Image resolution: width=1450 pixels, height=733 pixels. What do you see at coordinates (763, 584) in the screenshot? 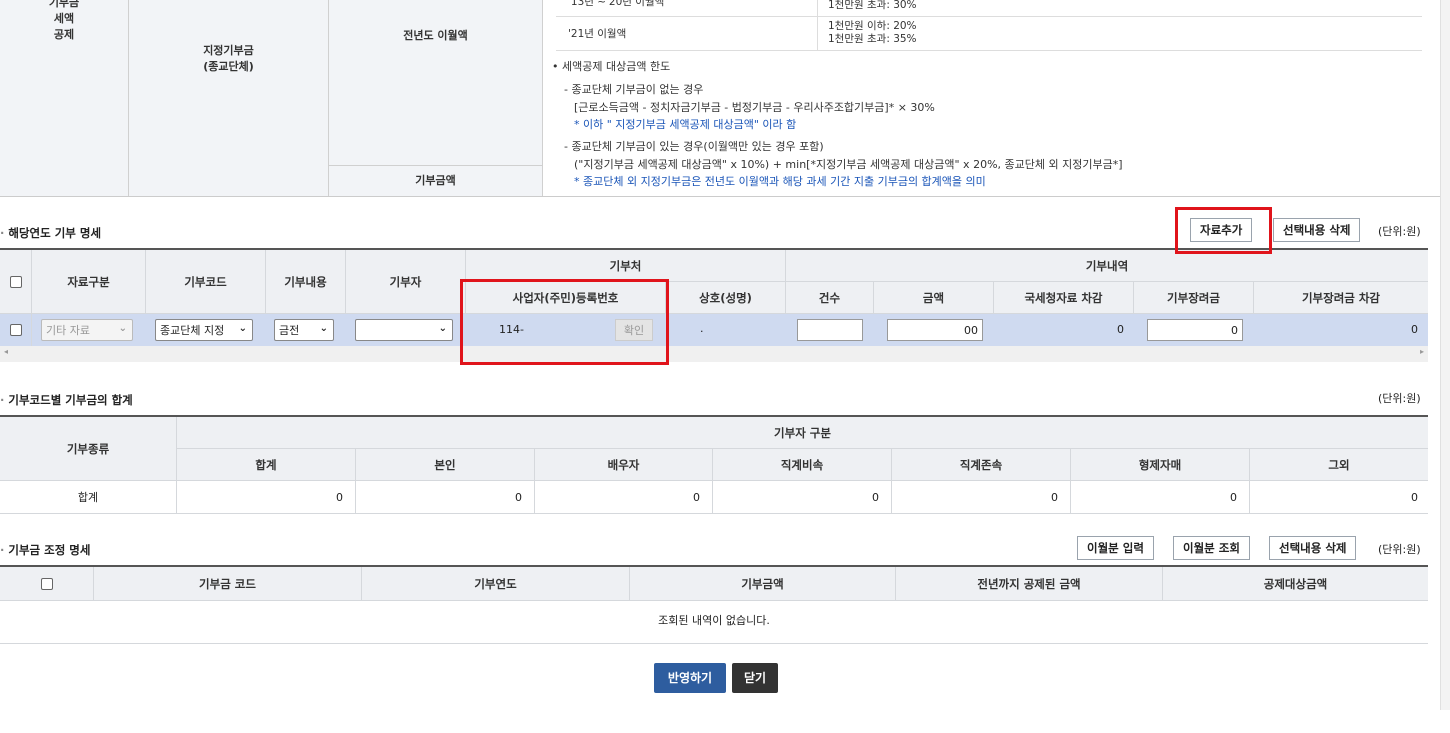
I see `header-donation-amount: 기부금액` at bounding box center [763, 584].